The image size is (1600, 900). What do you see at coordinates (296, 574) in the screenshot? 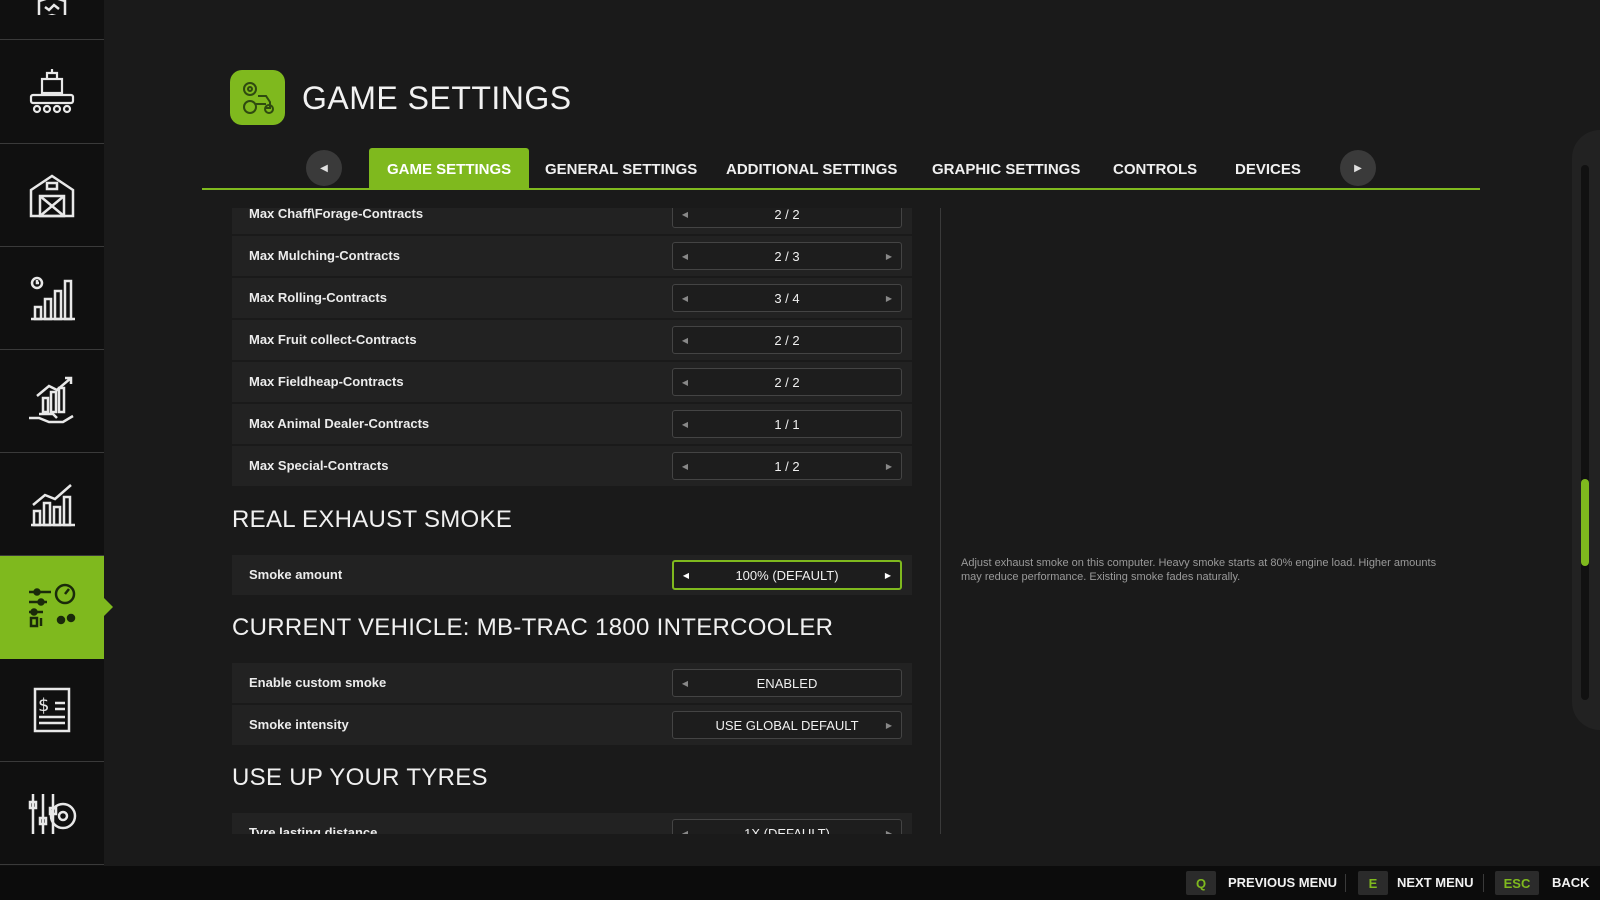
I see `setting-label: Smoke amount` at bounding box center [296, 574].